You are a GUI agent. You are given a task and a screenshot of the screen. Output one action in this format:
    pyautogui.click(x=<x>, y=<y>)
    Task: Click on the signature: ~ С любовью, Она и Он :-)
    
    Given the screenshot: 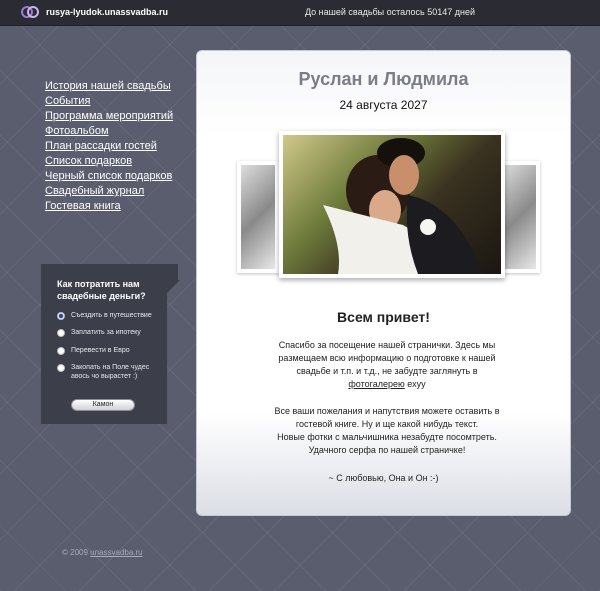 What is the action you would take?
    pyautogui.click(x=383, y=478)
    